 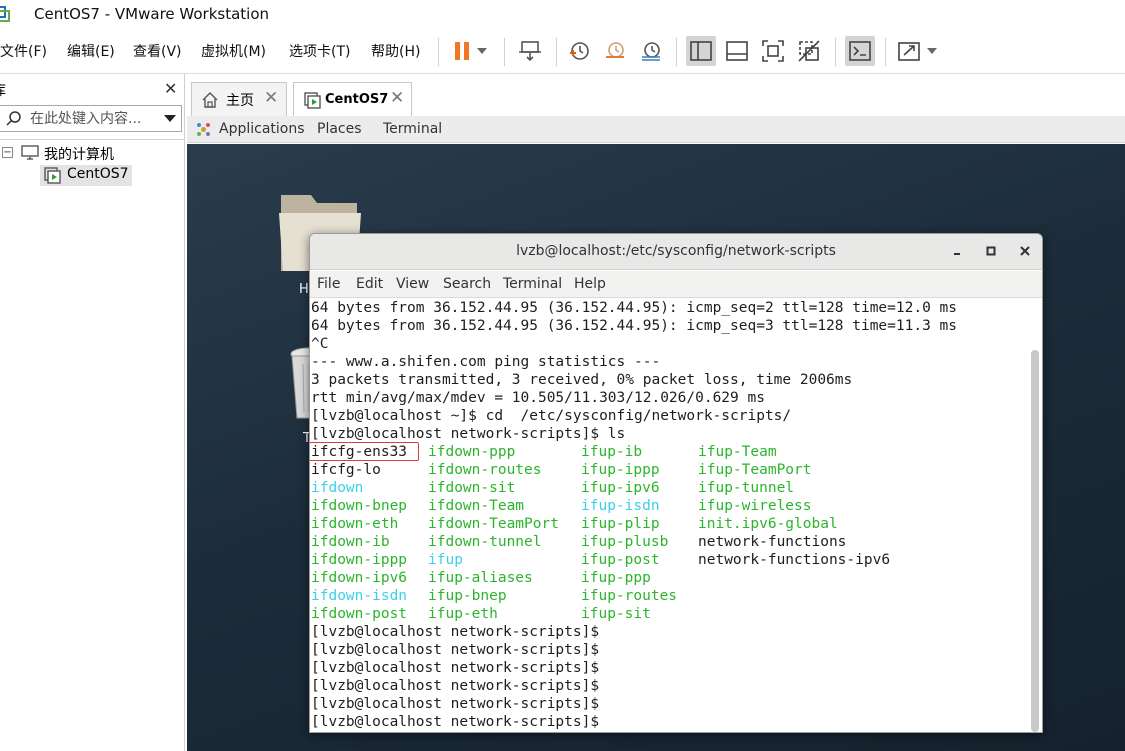 What do you see at coordinates (472, 452) in the screenshot?
I see `file-entry: ifdown-ppp` at bounding box center [472, 452].